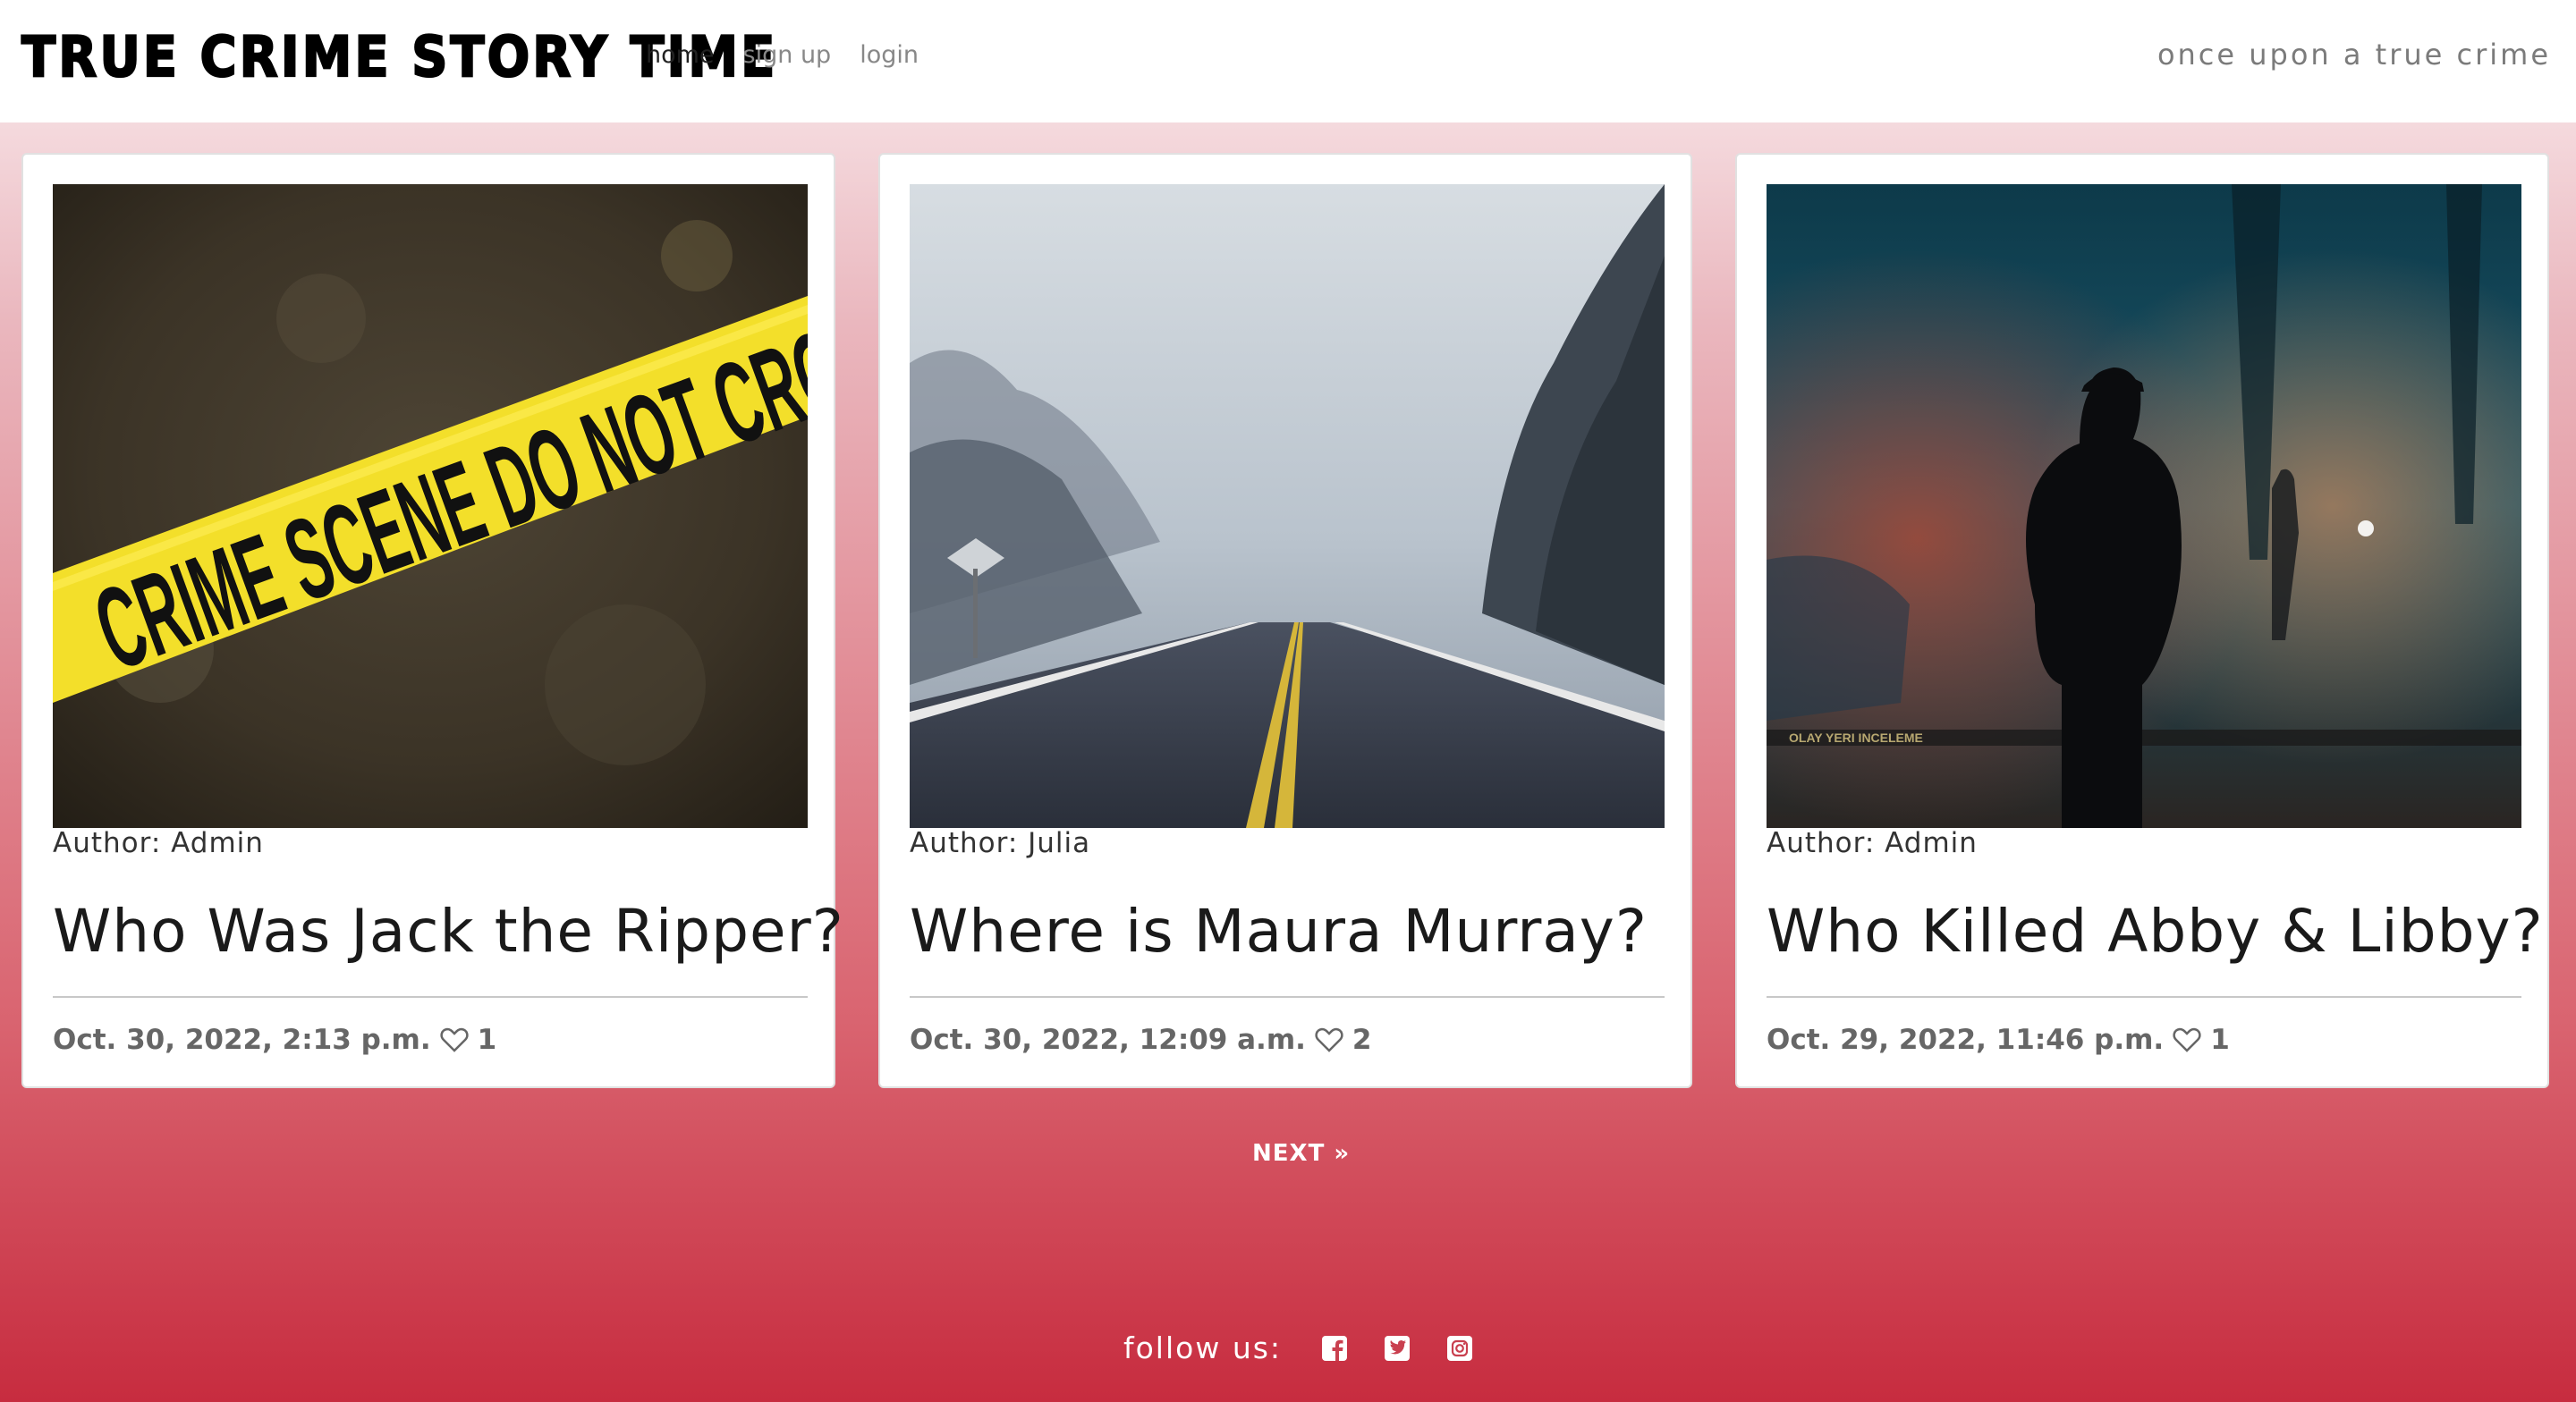 This screenshot has height=1402, width=2576. I want to click on nav-login-link: login, so click(889, 55).